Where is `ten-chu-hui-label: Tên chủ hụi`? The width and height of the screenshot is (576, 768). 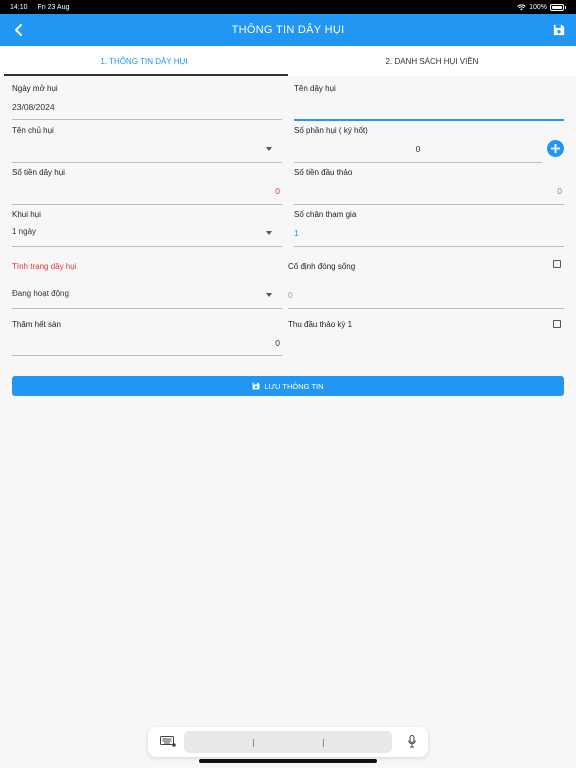
ten-chu-hui-label: Tên chủ hụi is located at coordinates (33, 130).